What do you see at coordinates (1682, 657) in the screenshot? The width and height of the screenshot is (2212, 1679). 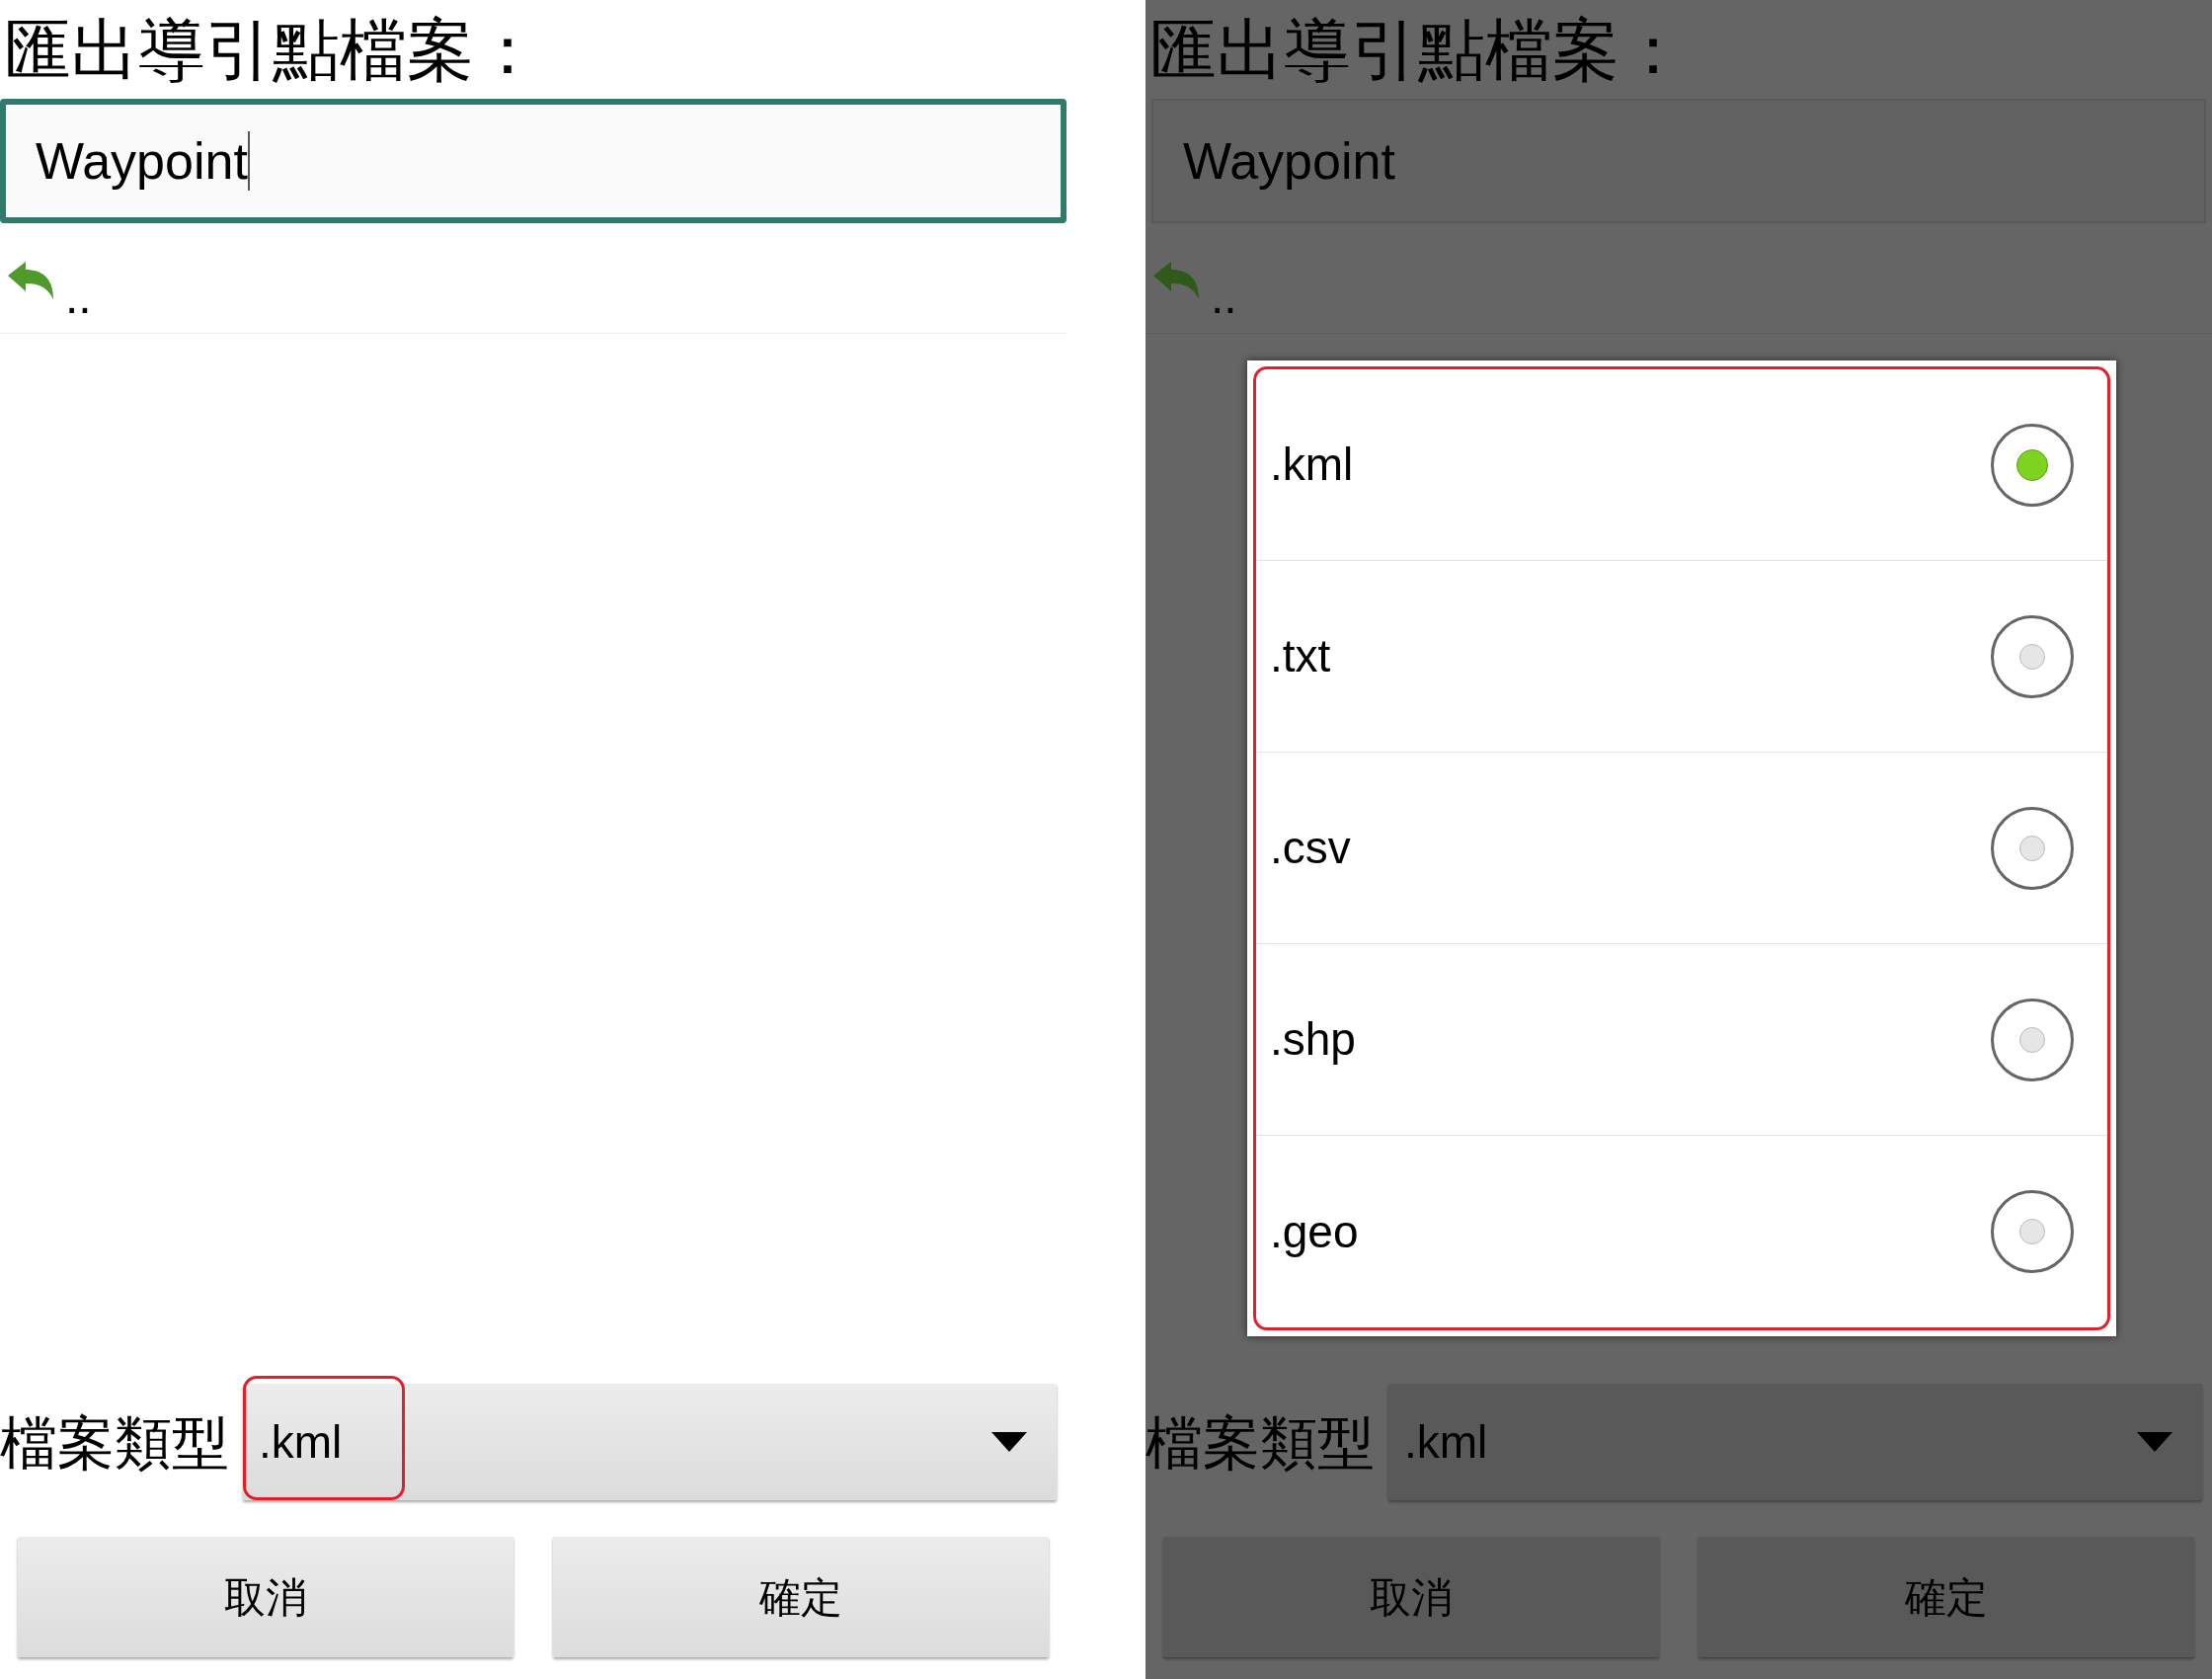 I see `file-type-option: .txt` at bounding box center [1682, 657].